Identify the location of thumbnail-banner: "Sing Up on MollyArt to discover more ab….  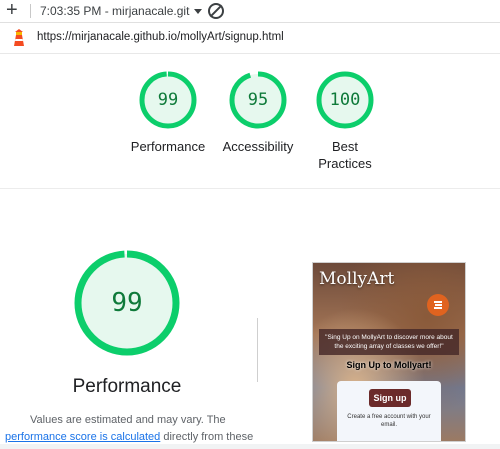
(389, 342).